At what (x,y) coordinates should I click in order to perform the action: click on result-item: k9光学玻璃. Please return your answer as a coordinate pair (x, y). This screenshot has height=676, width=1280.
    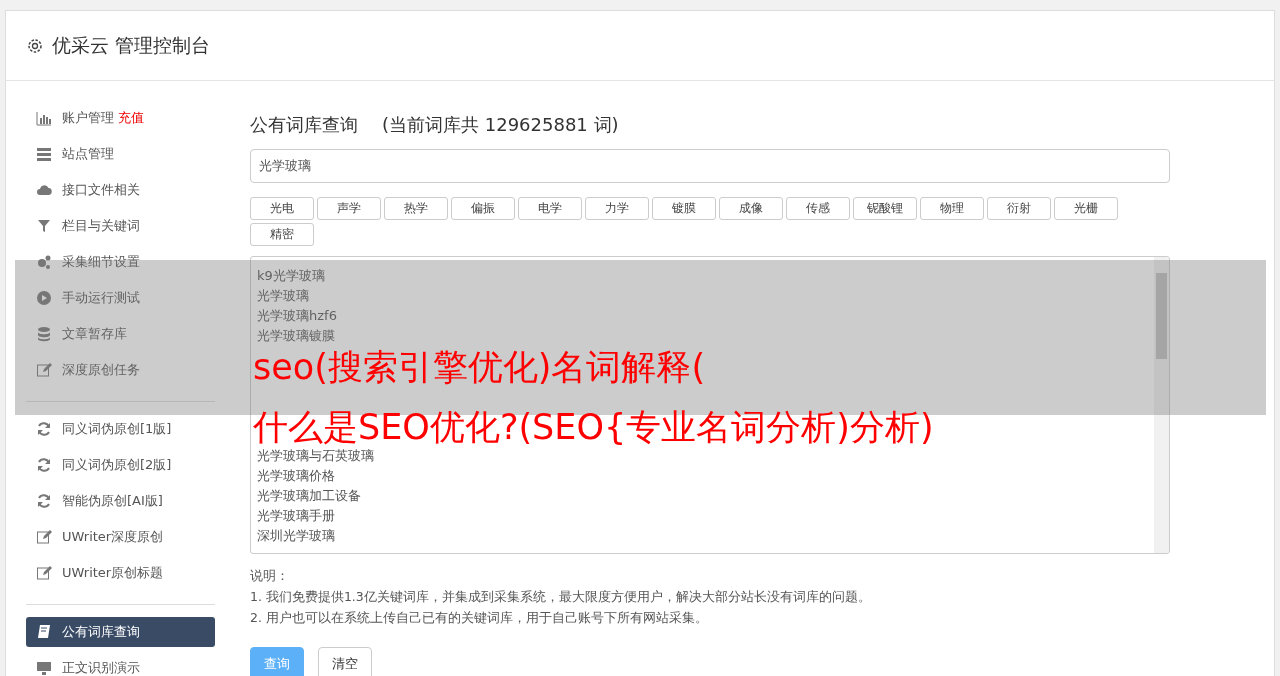
    Looking at the image, I should click on (291, 276).